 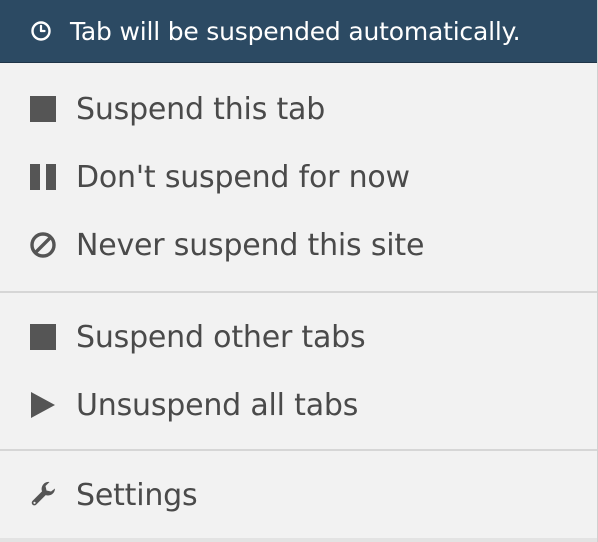 I want to click on play-icon, so click(x=43, y=405).